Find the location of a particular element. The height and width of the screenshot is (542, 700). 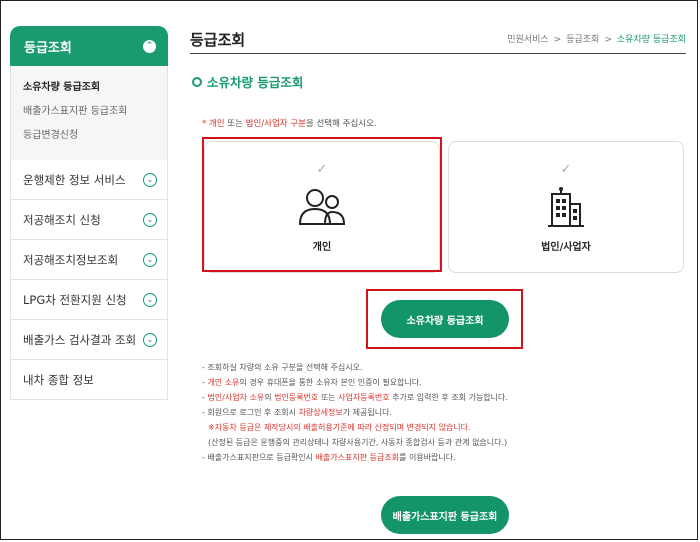

sidebar-subitem-grade-change: 등급변경신청 is located at coordinates (95, 136).